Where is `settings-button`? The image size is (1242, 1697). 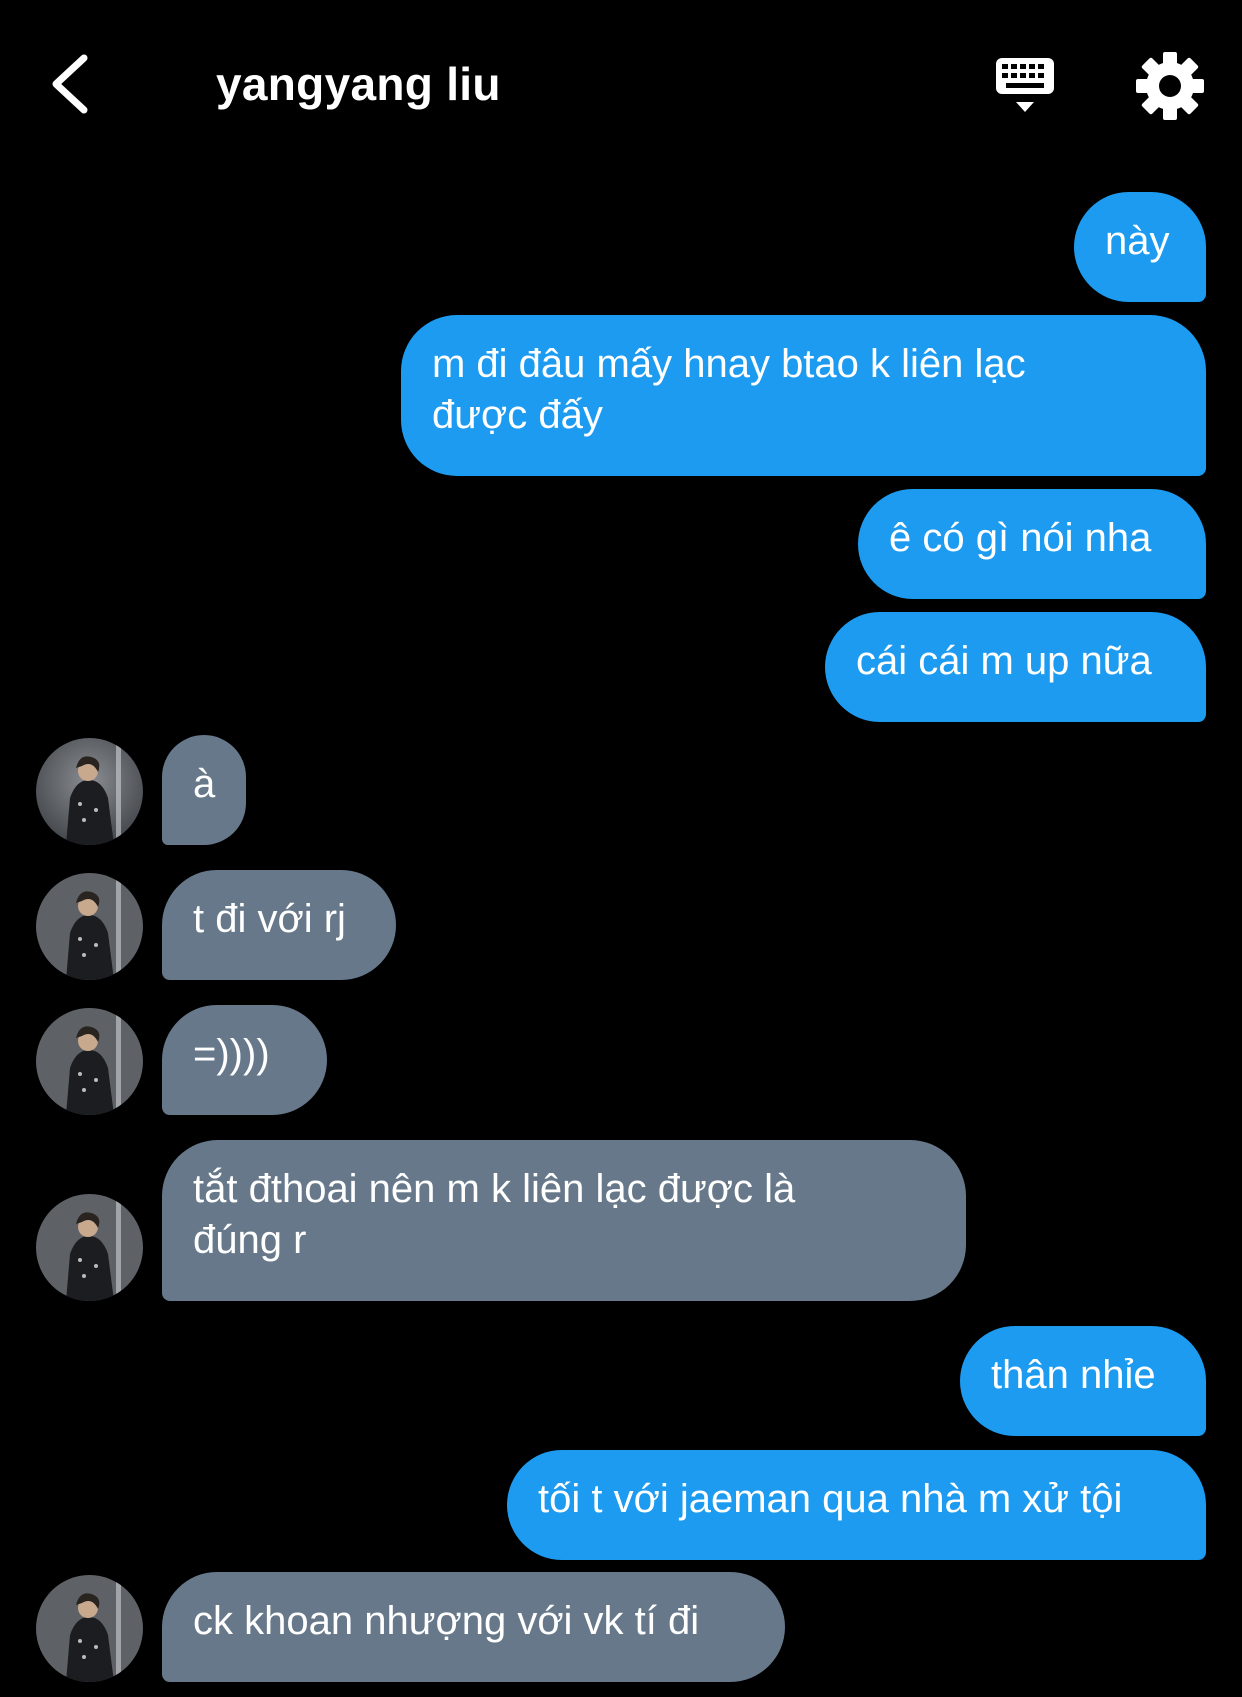 settings-button is located at coordinates (1170, 86).